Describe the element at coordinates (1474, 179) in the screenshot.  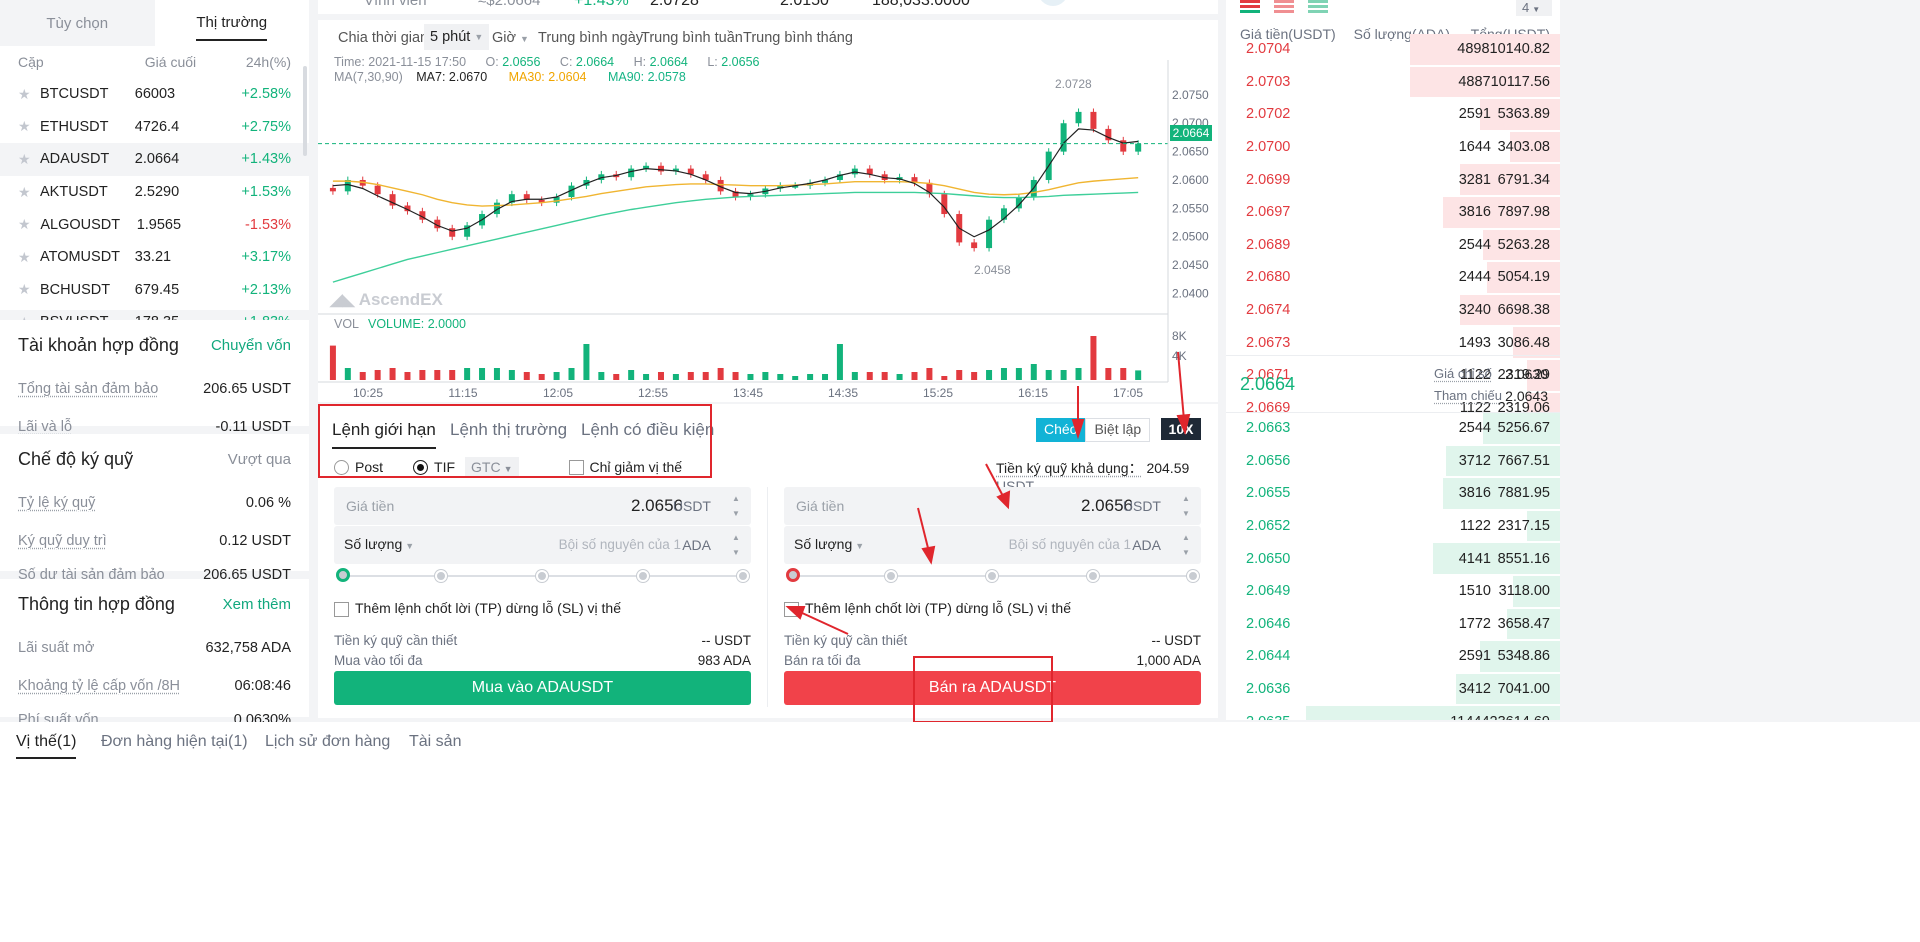
I see `ob-quantity: 3281` at that location.